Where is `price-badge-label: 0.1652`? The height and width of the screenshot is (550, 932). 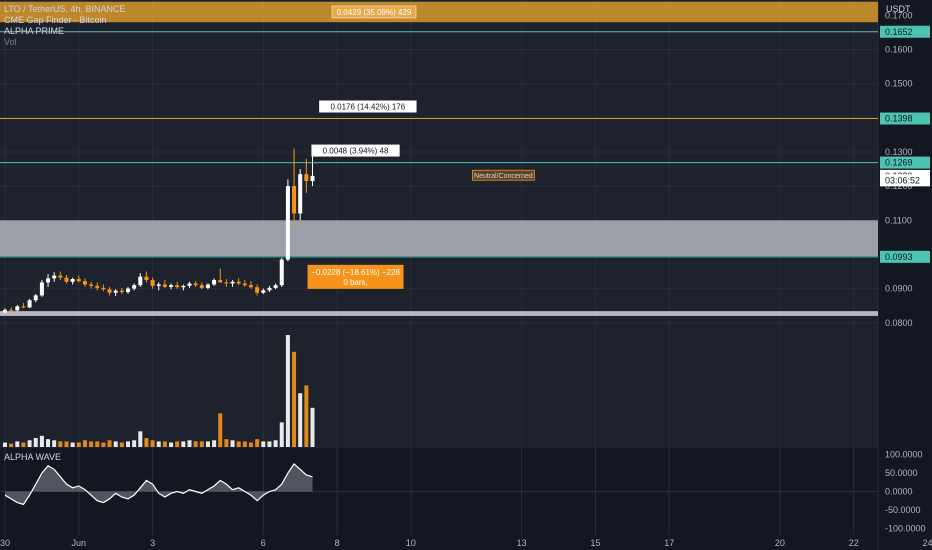 price-badge-label: 0.1652 is located at coordinates (899, 32).